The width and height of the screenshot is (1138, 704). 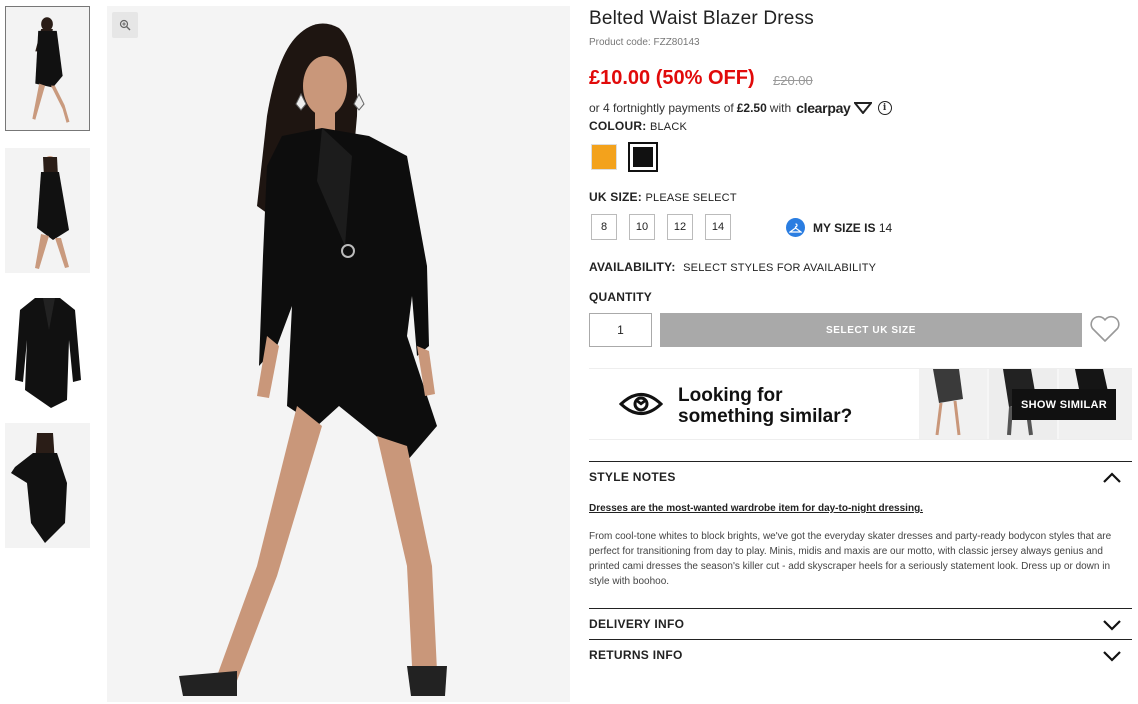 I want to click on delivery-info-heading: DELIVERY INFO, so click(x=636, y=624).